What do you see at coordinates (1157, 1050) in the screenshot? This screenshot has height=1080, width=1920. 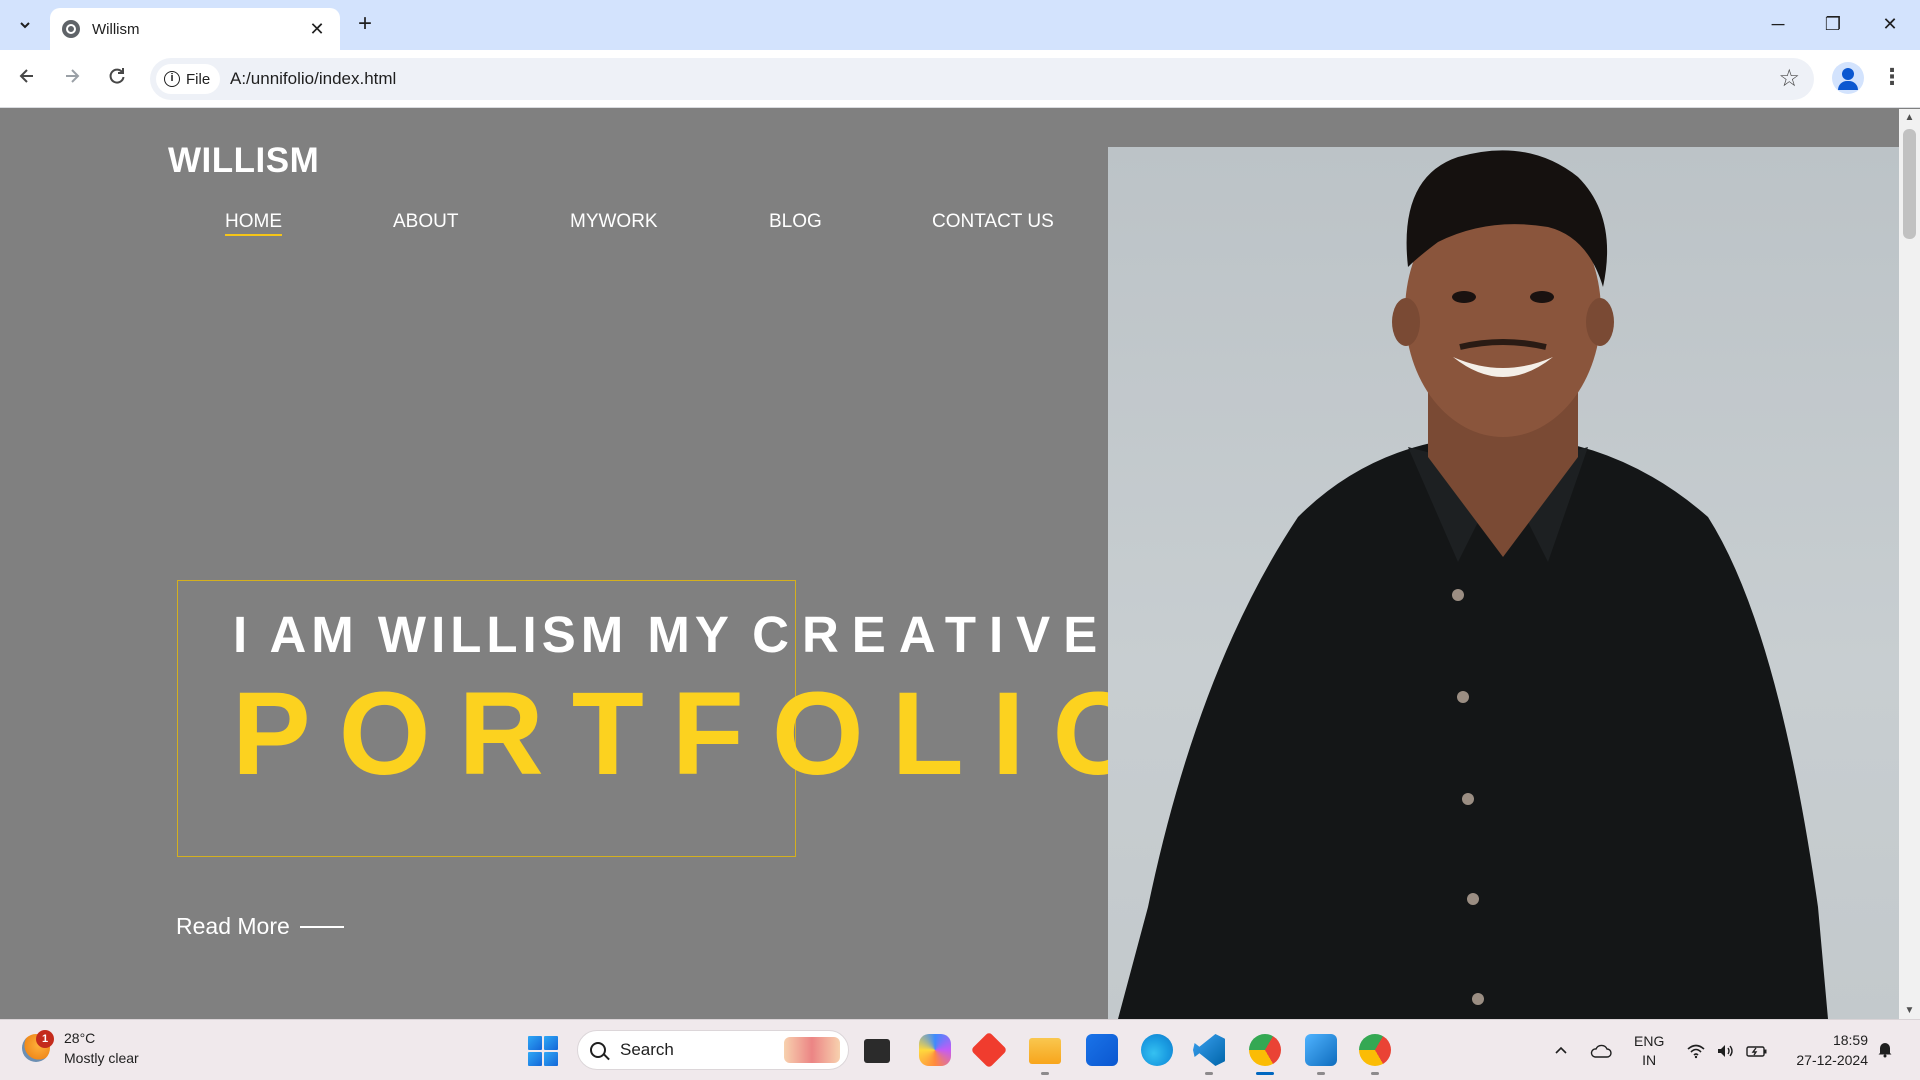 I see `edge-icon` at bounding box center [1157, 1050].